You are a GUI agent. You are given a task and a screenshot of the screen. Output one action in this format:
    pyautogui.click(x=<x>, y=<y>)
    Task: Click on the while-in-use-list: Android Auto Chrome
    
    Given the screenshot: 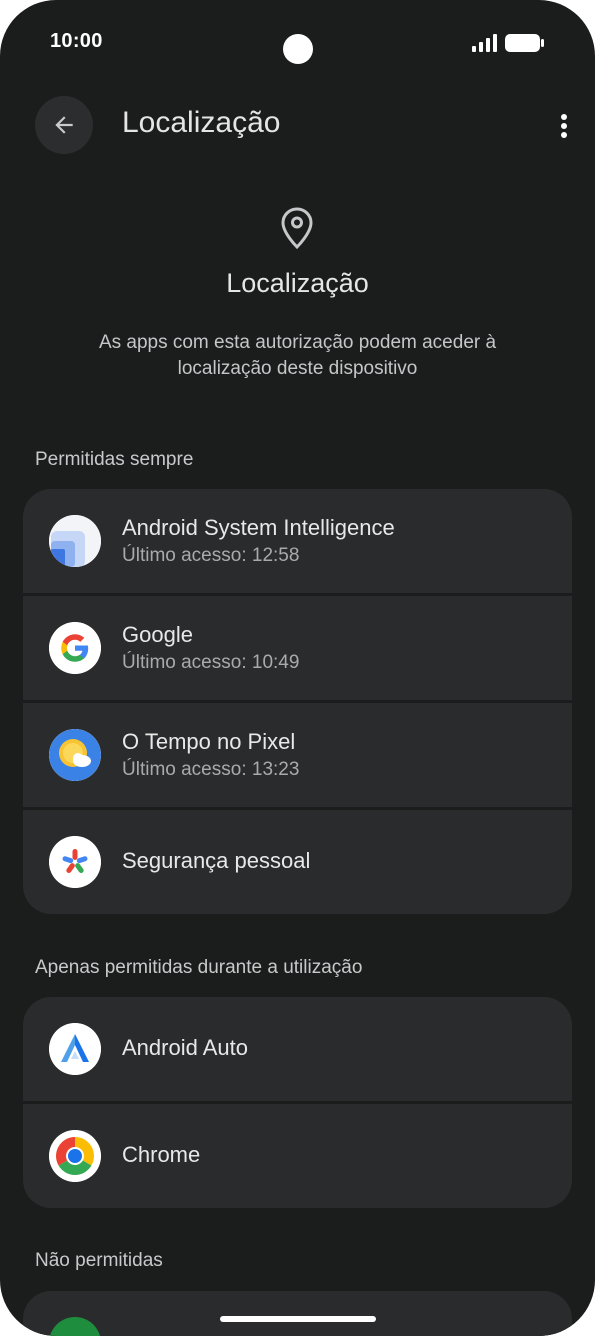 What is the action you would take?
    pyautogui.click(x=297, y=1102)
    